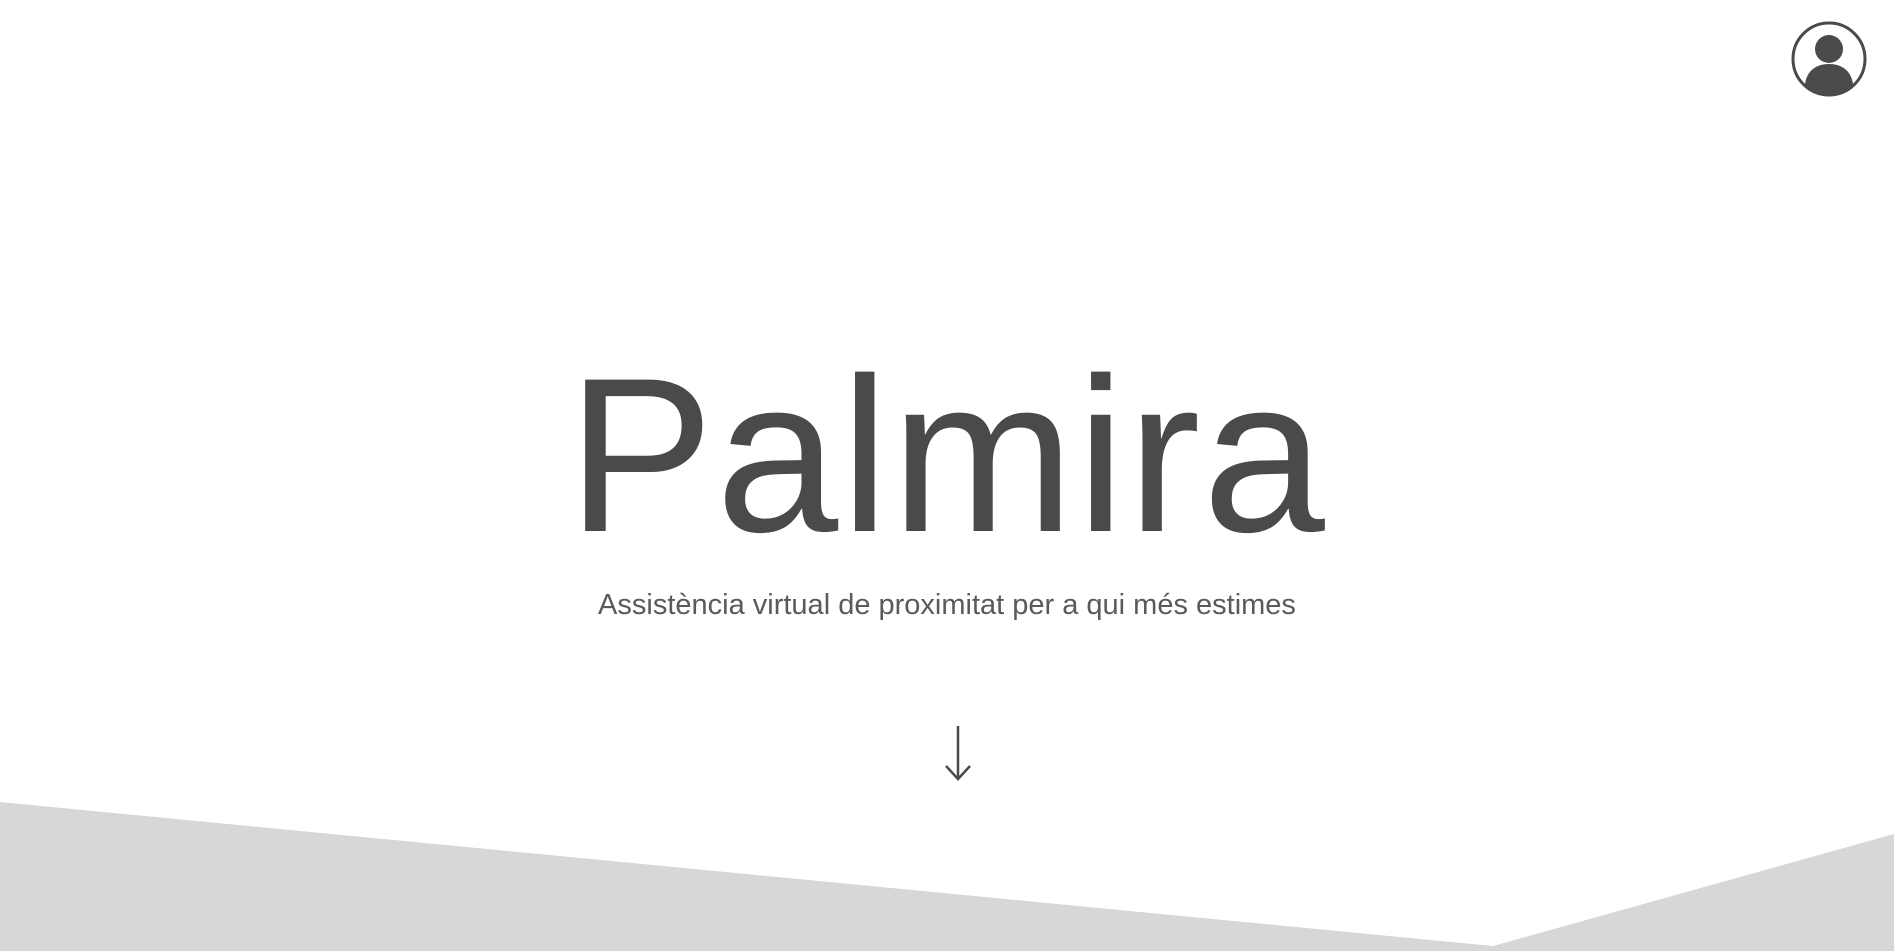 The width and height of the screenshot is (1894, 951). I want to click on scroll-down-button, so click(958, 753).